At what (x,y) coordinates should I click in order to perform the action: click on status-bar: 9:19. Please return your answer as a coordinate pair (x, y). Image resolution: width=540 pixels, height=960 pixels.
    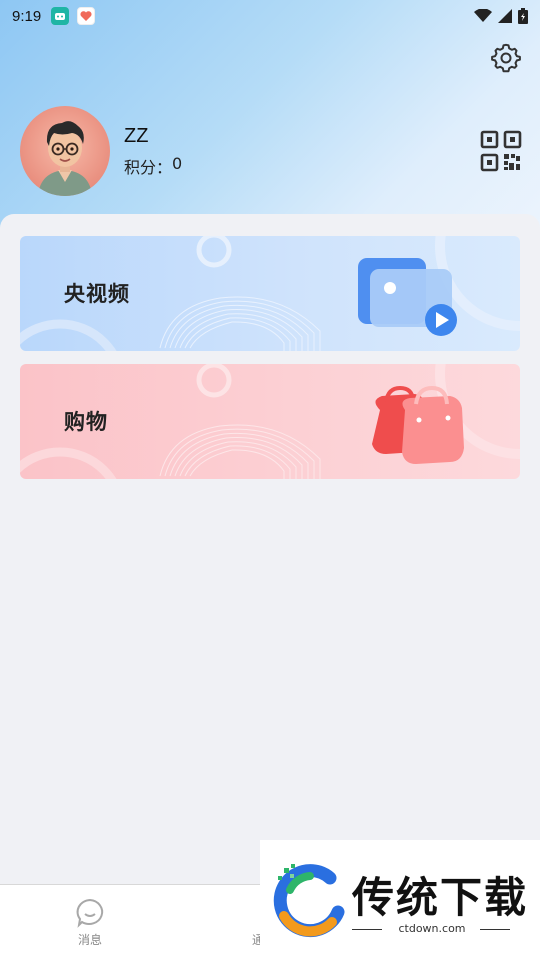
    Looking at the image, I should click on (270, 16).